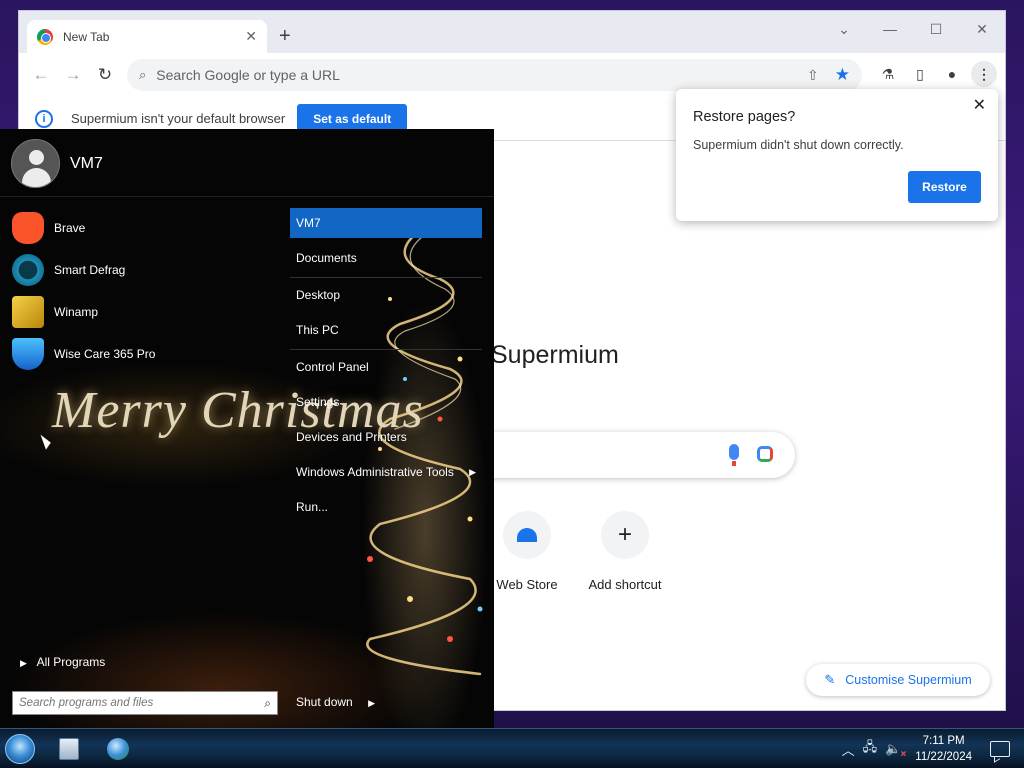 The height and width of the screenshot is (768, 1024). I want to click on menu-item-admin-tools: Windows Administrative Tools ▶, so click(386, 472).